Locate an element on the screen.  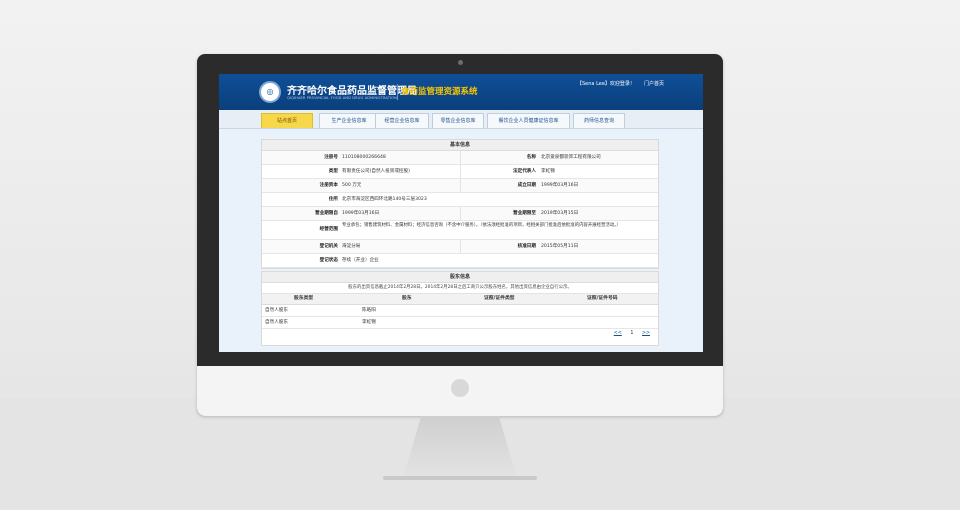
info-row: 类型 有限责任公司(自然人投资或控股) 法定代表人 李虹锦 is located at coordinates (460, 172).